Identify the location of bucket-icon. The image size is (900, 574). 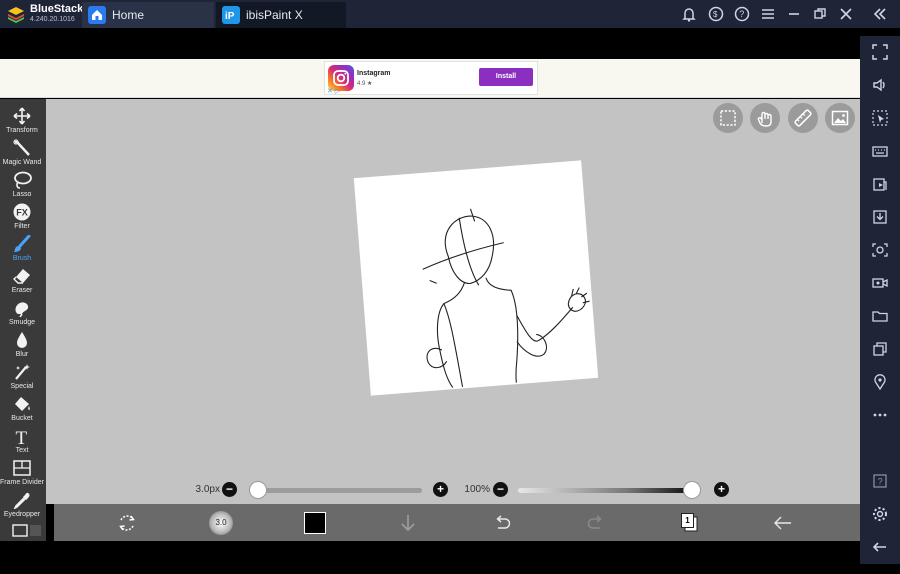
(22, 404).